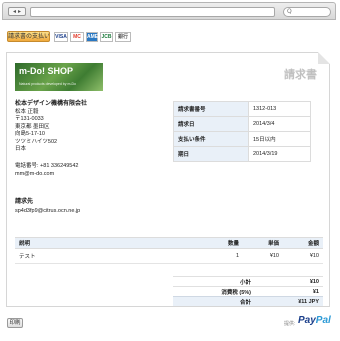 This screenshot has width=340, height=341. I want to click on table-row: テスト 1 ¥10 ¥10, so click(169, 256).